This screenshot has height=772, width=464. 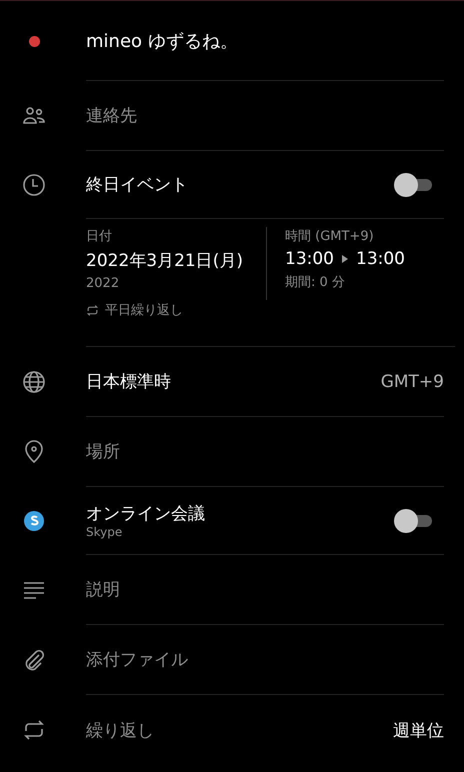 I want to click on row-label: 繰り返し, so click(x=120, y=731).